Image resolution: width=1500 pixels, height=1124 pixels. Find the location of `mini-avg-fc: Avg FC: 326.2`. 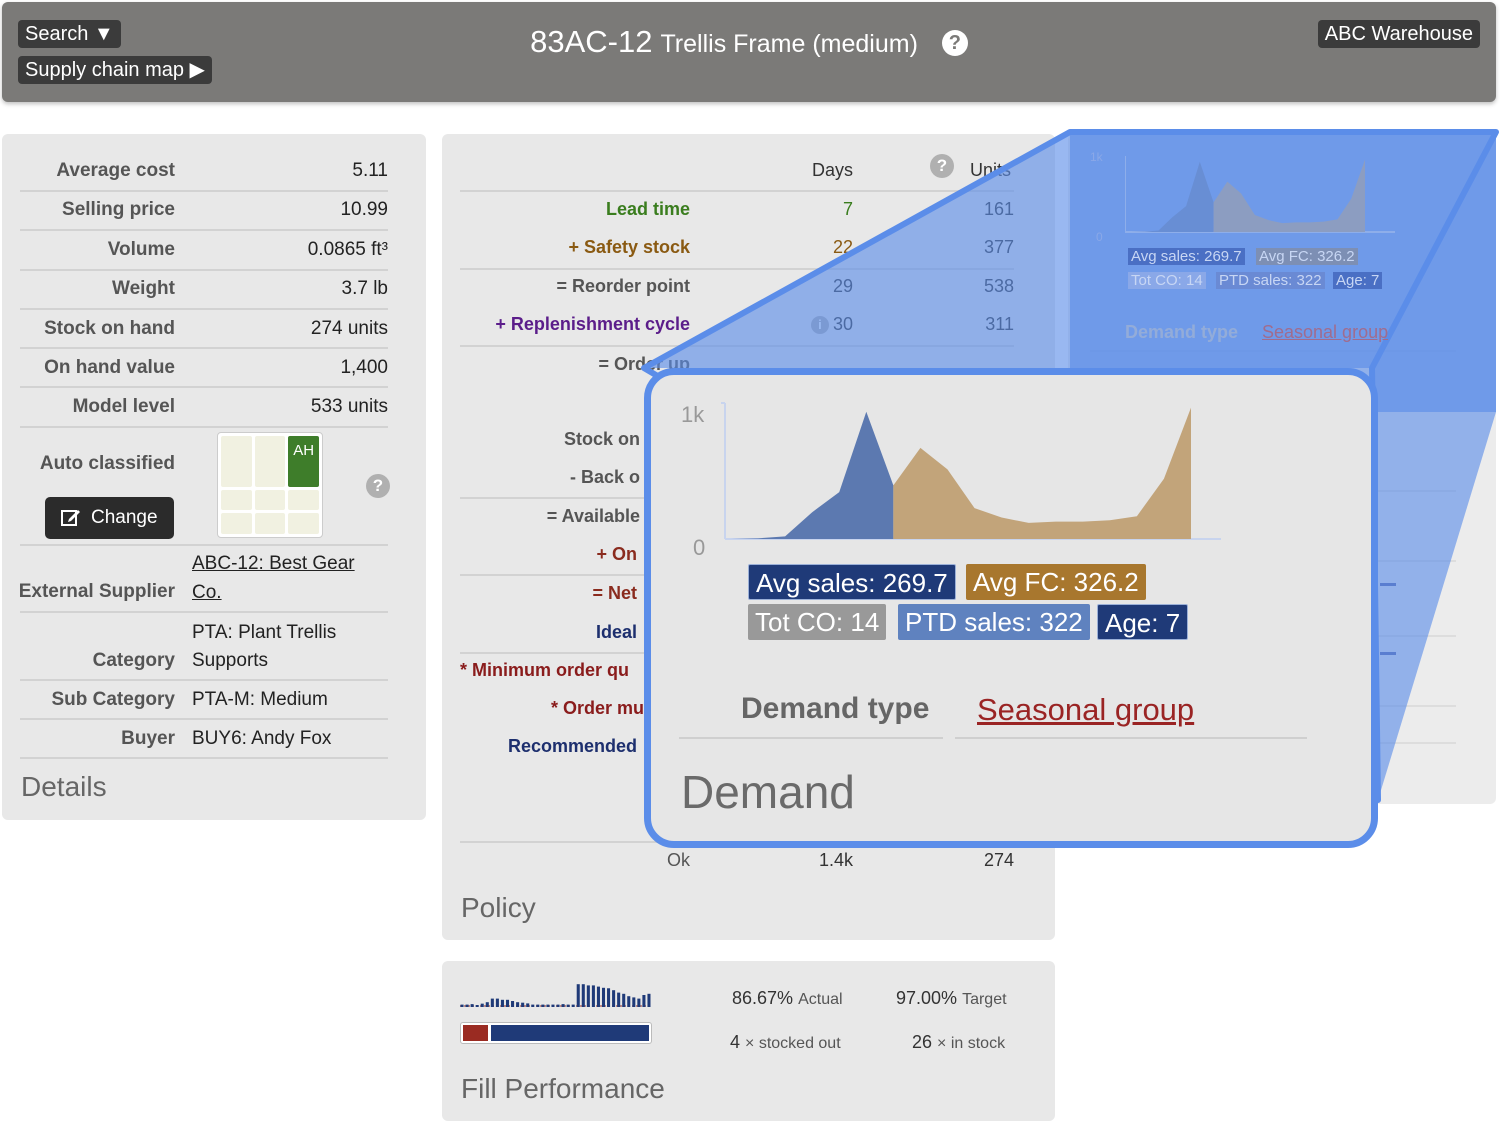

mini-avg-fc: Avg FC: 326.2 is located at coordinates (1307, 256).